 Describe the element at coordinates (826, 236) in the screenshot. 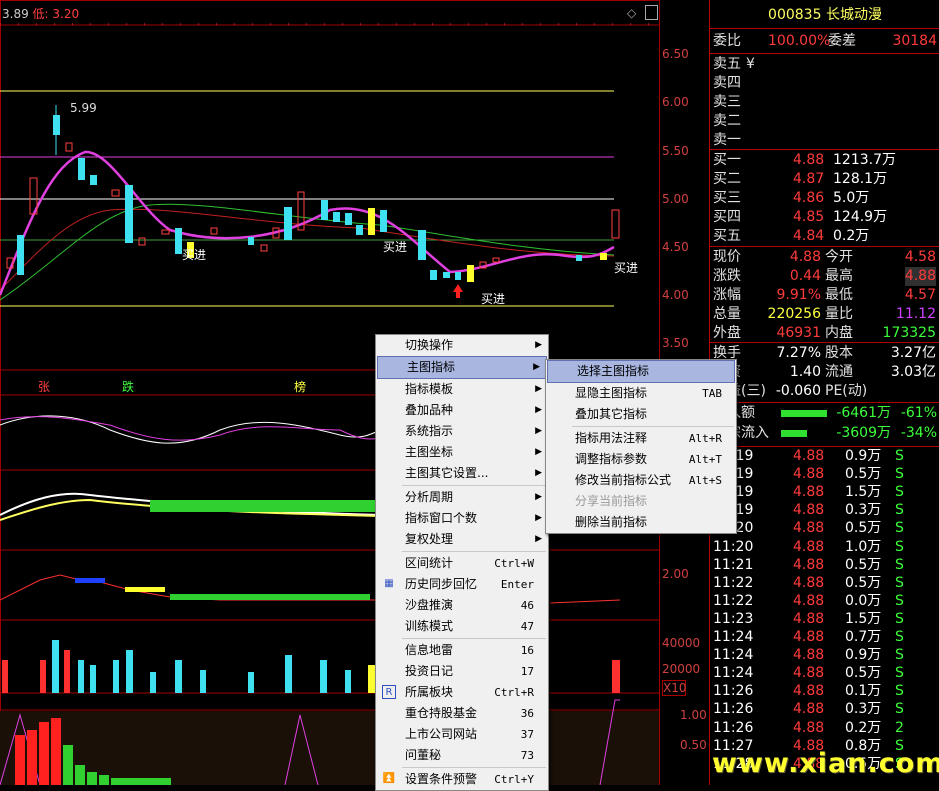

I see `buy-row: 买五 4.84 0.2万` at that location.